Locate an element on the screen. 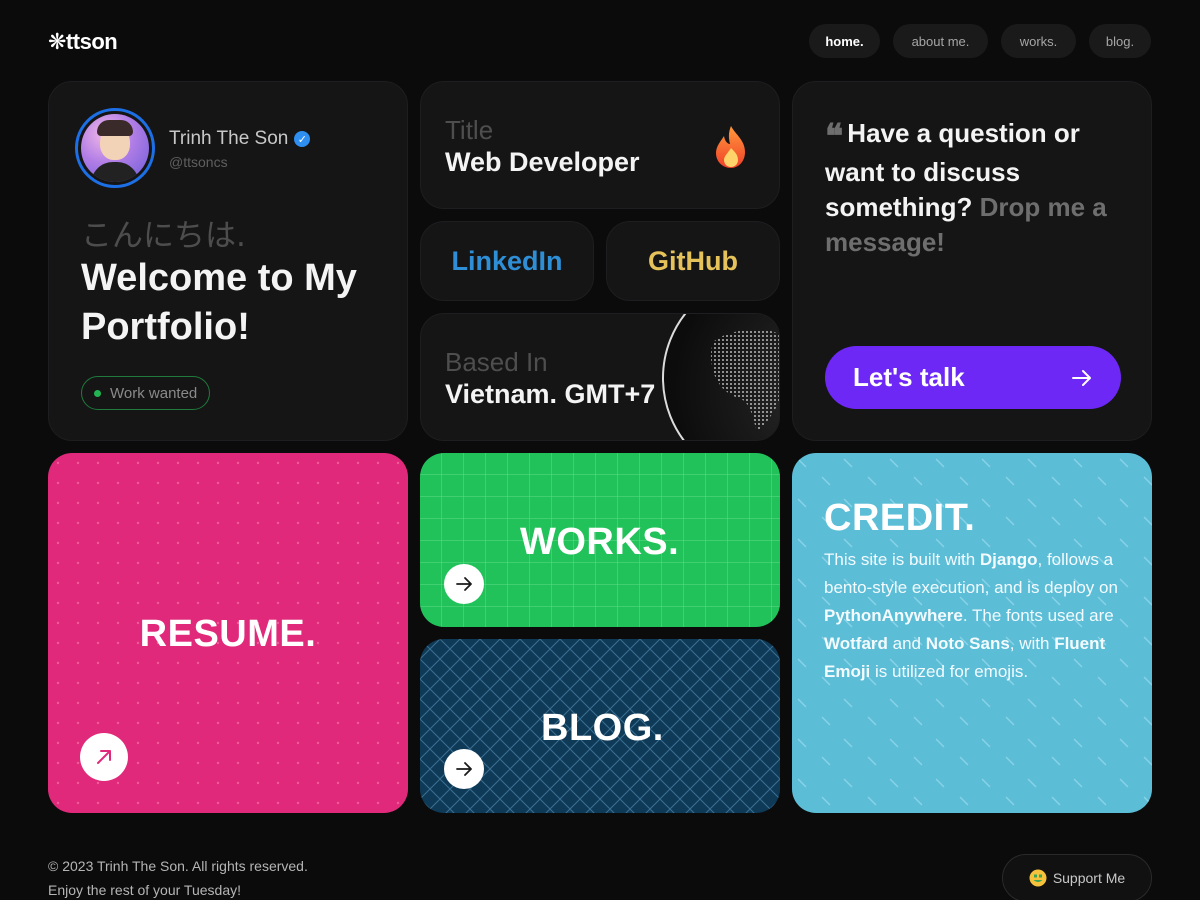 This screenshot has width=1200, height=900. works-title: WORKS. is located at coordinates (600, 542).